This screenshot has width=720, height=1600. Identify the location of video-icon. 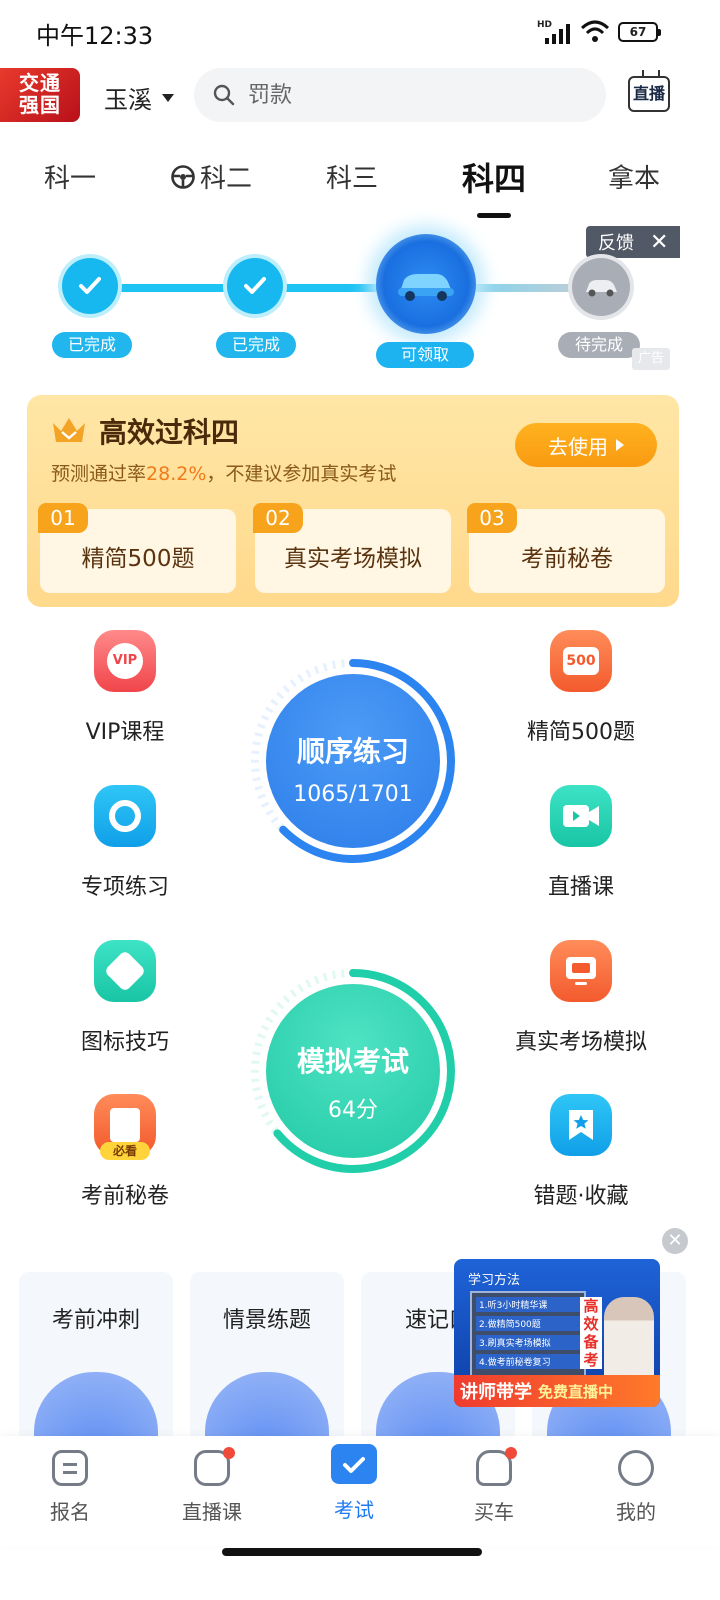
(581, 816).